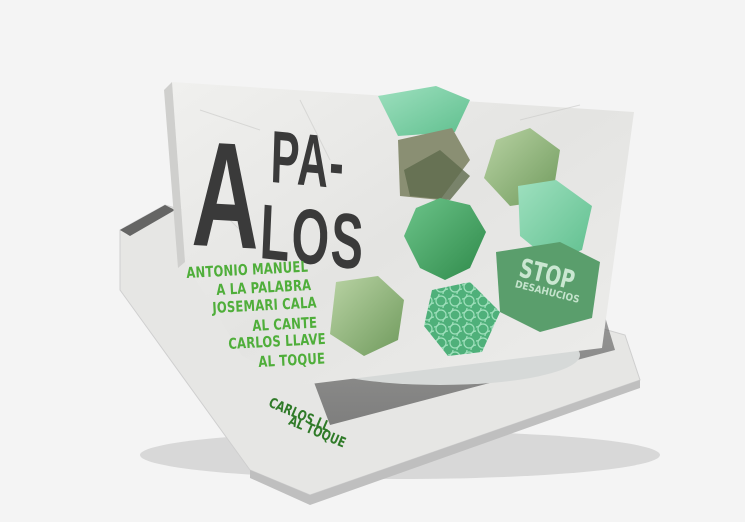 The width and height of the screenshot is (745, 522). What do you see at coordinates (291, 360) in the screenshot?
I see `credit-line-6: AL TOQUE` at bounding box center [291, 360].